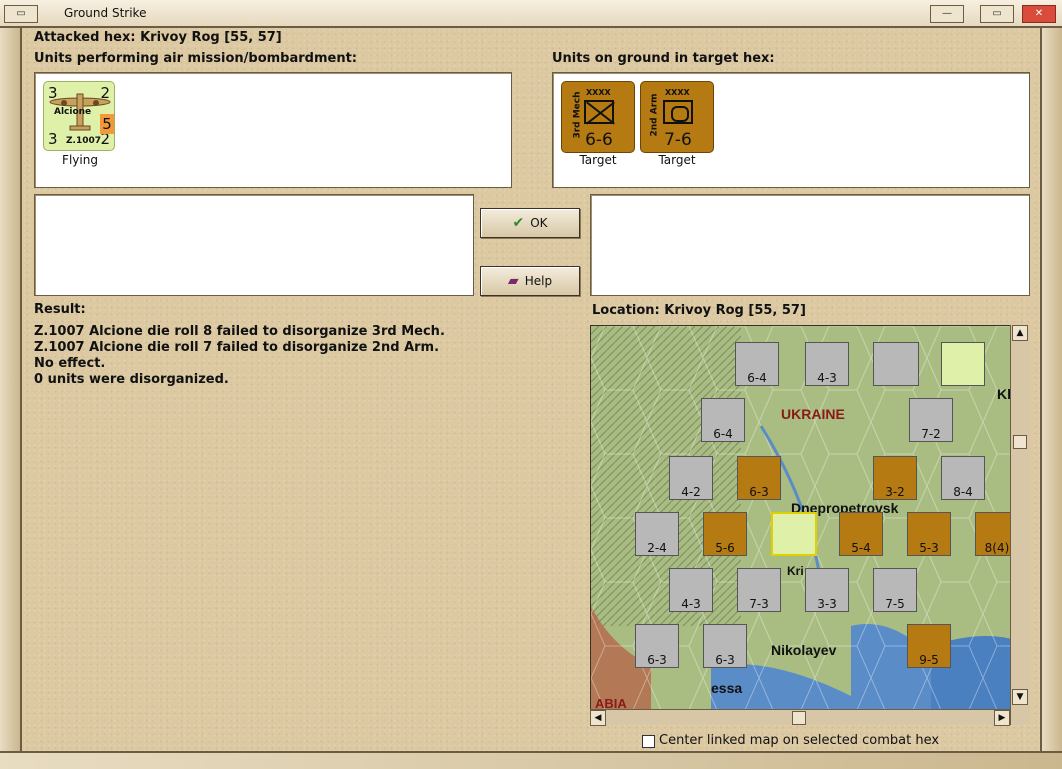  I want to click on center-map-checkbox, so click(648, 741).